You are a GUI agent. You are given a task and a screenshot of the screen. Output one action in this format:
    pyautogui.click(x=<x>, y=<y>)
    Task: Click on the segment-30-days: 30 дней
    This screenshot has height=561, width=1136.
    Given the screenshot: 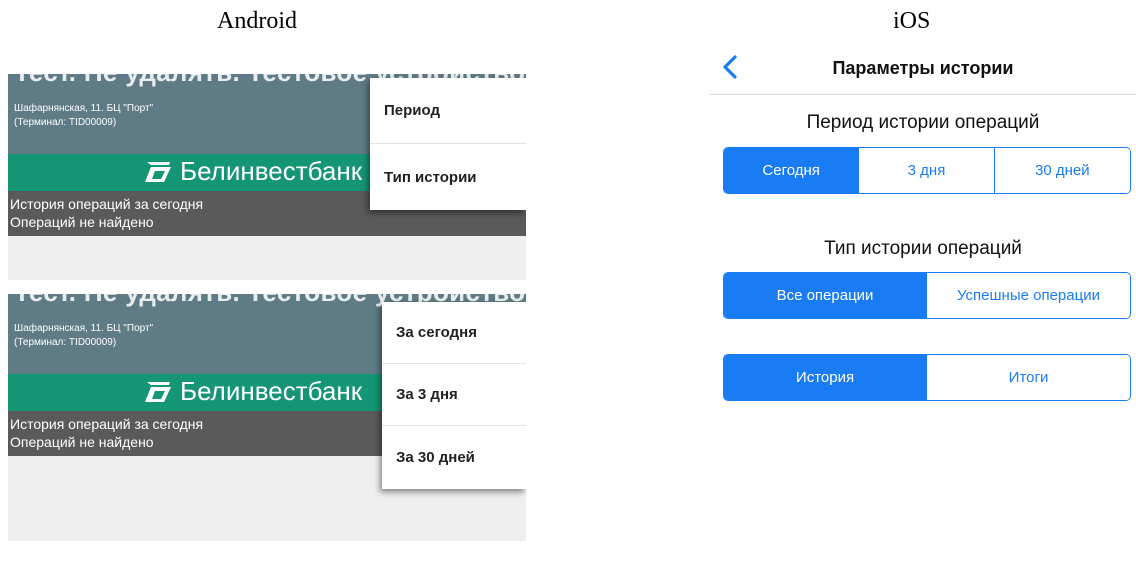 What is the action you would take?
    pyautogui.click(x=1062, y=170)
    